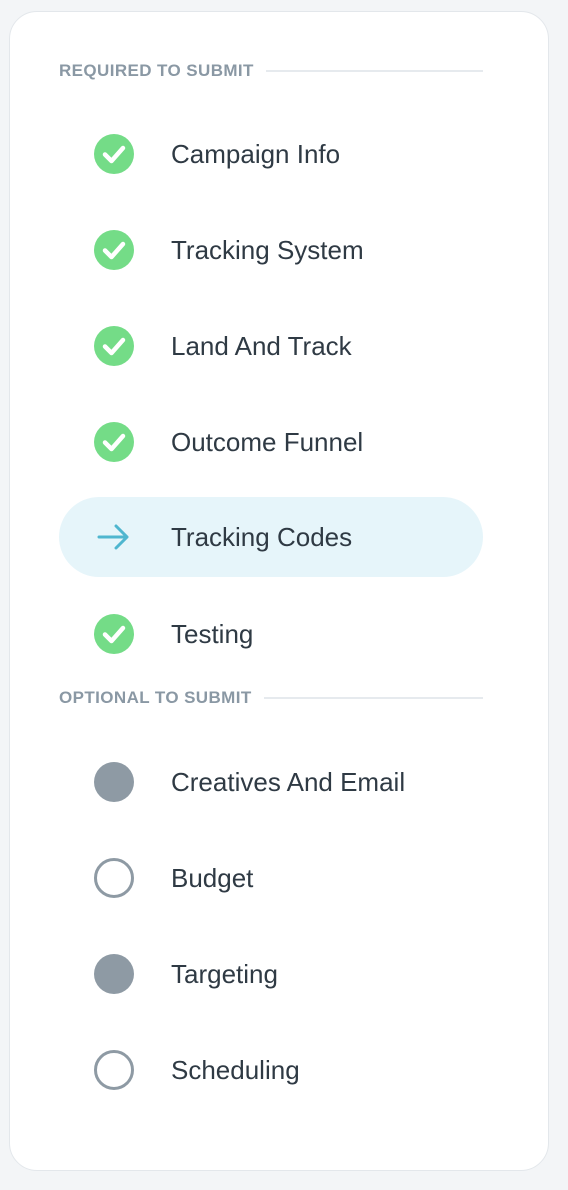 The image size is (568, 1190). What do you see at coordinates (156, 70) in the screenshot?
I see `required-section-title: REQUIRED TO SUBMIT` at bounding box center [156, 70].